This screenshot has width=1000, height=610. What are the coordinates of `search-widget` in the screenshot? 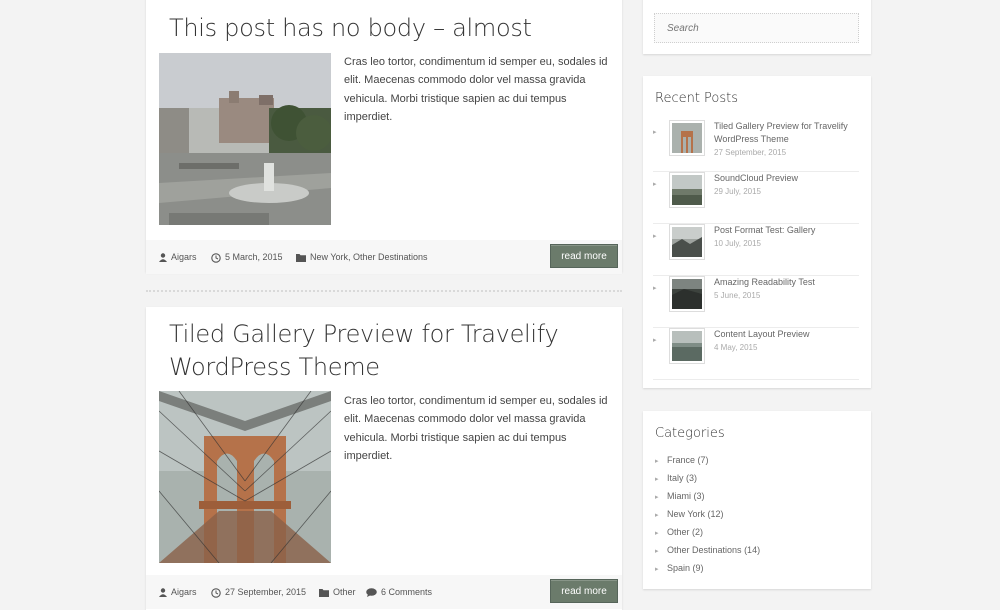 It's located at (757, 27).